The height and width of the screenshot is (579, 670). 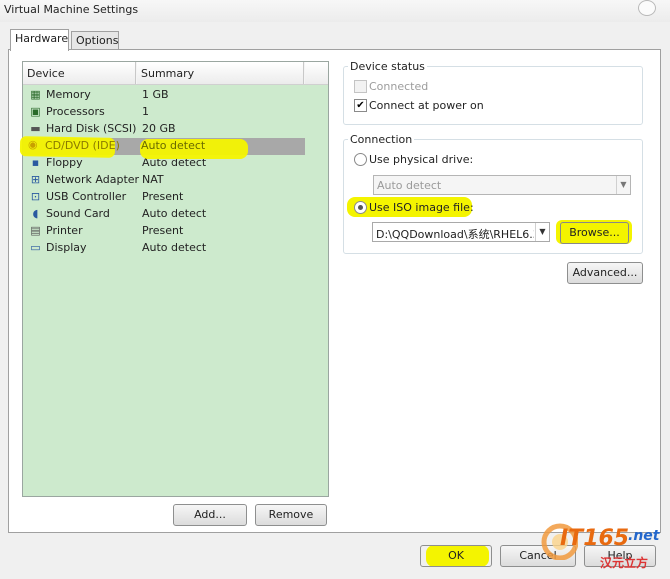 I want to click on physical-drive-select: Auto detect ▼, so click(x=502, y=185).